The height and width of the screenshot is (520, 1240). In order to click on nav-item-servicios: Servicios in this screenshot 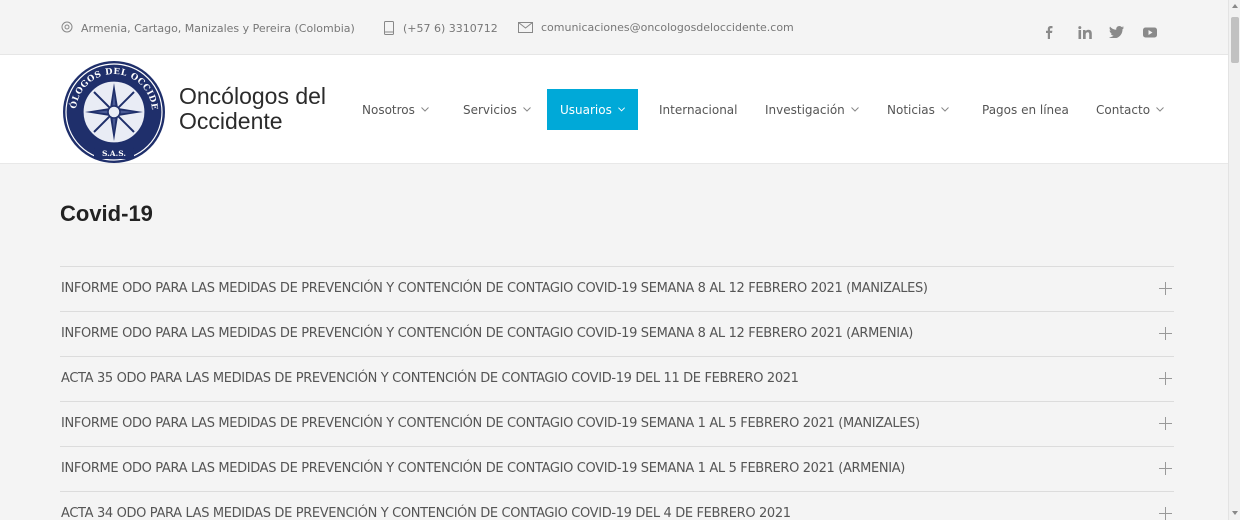, I will do `click(497, 109)`.